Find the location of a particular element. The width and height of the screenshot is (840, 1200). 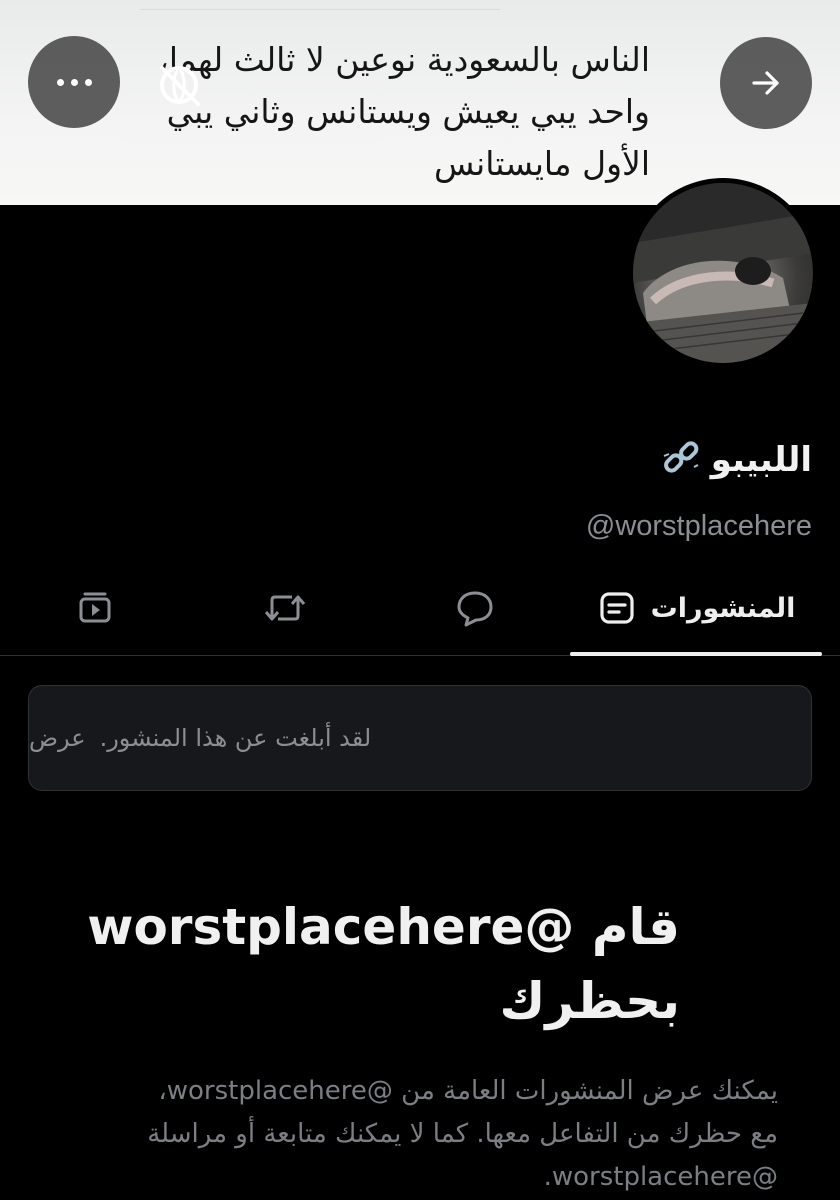

tab-reposts is located at coordinates (285, 608).